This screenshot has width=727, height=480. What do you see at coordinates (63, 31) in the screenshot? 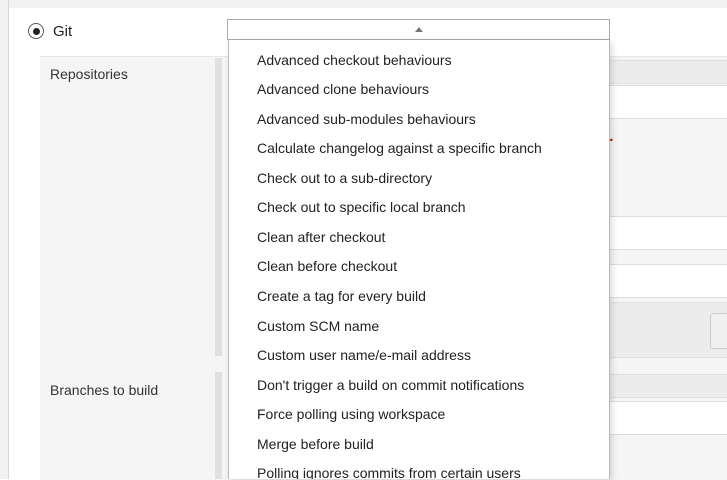
I see `git-radio-label: Git` at bounding box center [63, 31].